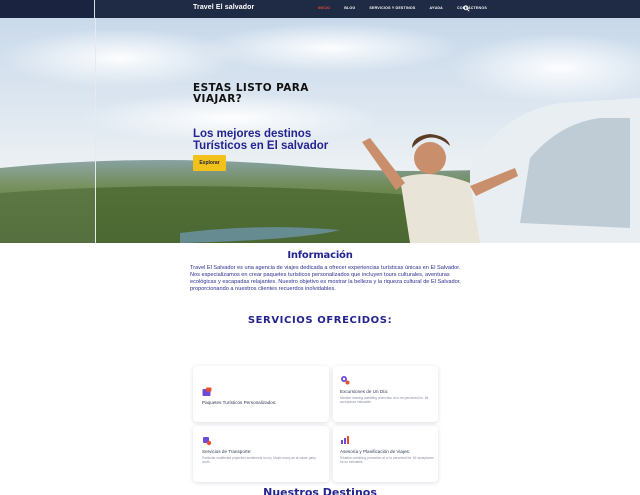 Image resolution: width=640 pixels, height=495 pixels. Describe the element at coordinates (47, 130) in the screenshot. I see `hero-side-overlay` at that location.